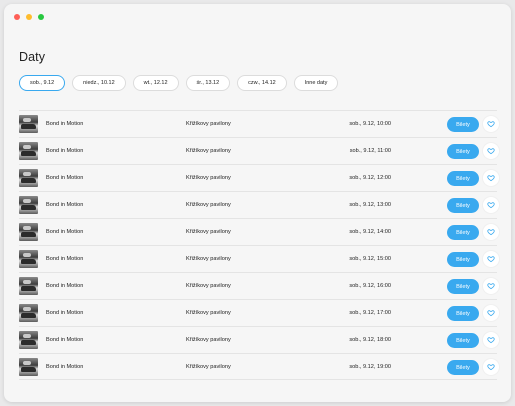 The height and width of the screenshot is (406, 515). Describe the element at coordinates (208, 83) in the screenshot. I see `date-filter-chip: śr., 13.12` at that location.